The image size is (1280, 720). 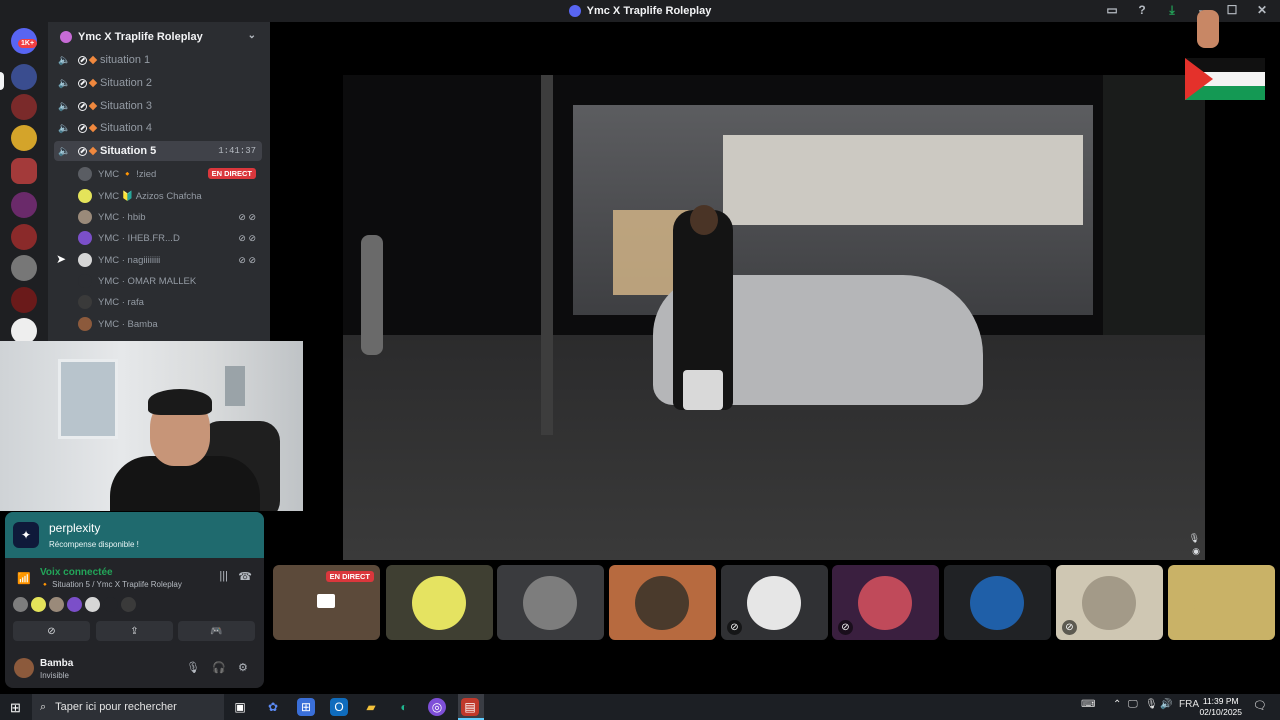 What do you see at coordinates (339, 707) in the screenshot?
I see `outlook-icon: O` at bounding box center [339, 707].